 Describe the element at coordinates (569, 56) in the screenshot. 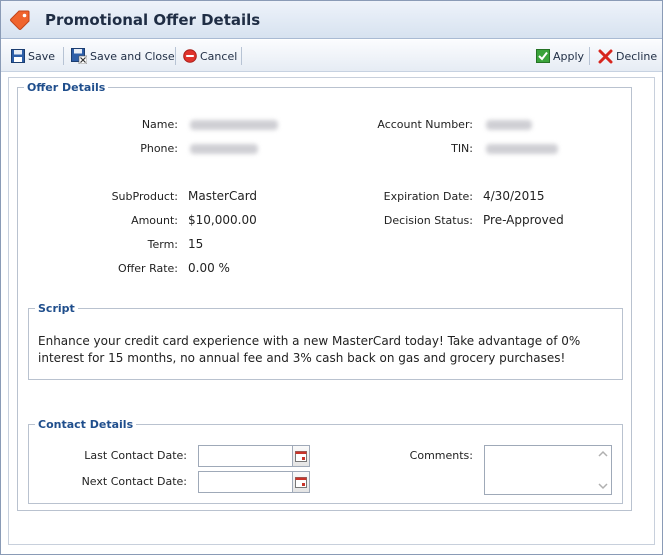

I see `apply-label: Apply` at that location.